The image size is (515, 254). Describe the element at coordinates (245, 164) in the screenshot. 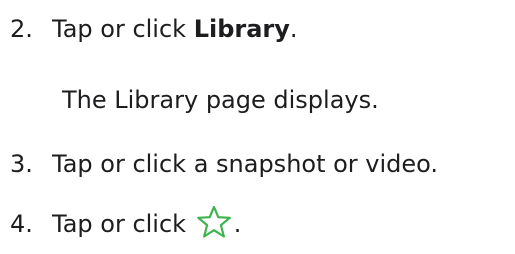

I see `step-text: Tap or click a snapshot or video.` at that location.